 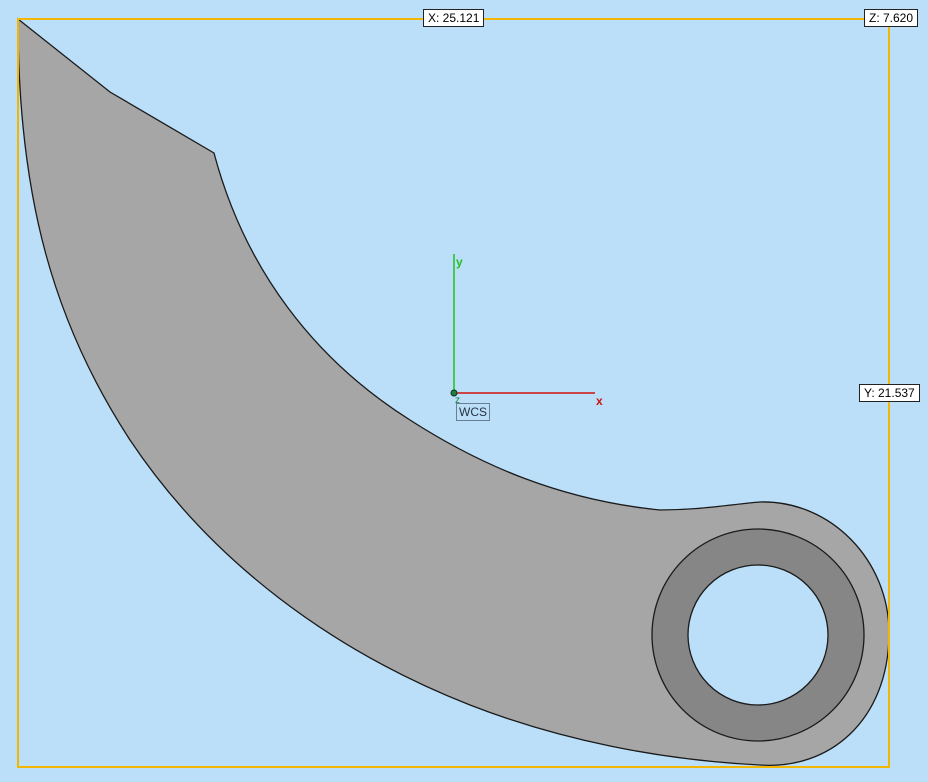 What do you see at coordinates (459, 262) in the screenshot?
I see `y-axis-label: y` at bounding box center [459, 262].